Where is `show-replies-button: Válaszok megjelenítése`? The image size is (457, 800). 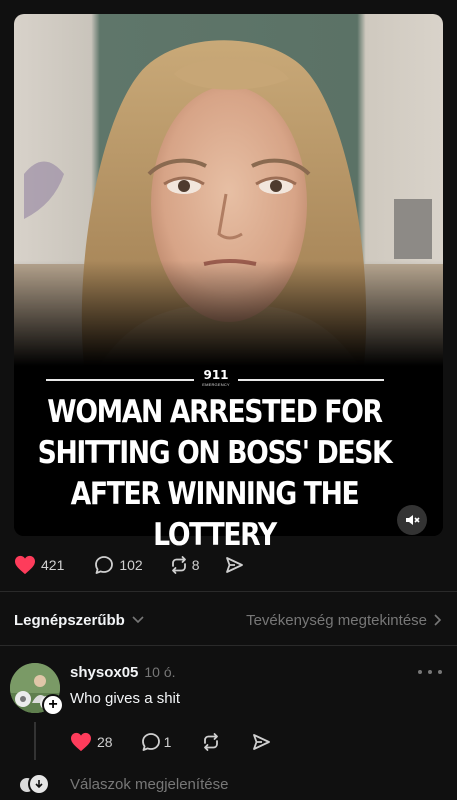 show-replies-button: Válaszok megjelenítése is located at coordinates (123, 784).